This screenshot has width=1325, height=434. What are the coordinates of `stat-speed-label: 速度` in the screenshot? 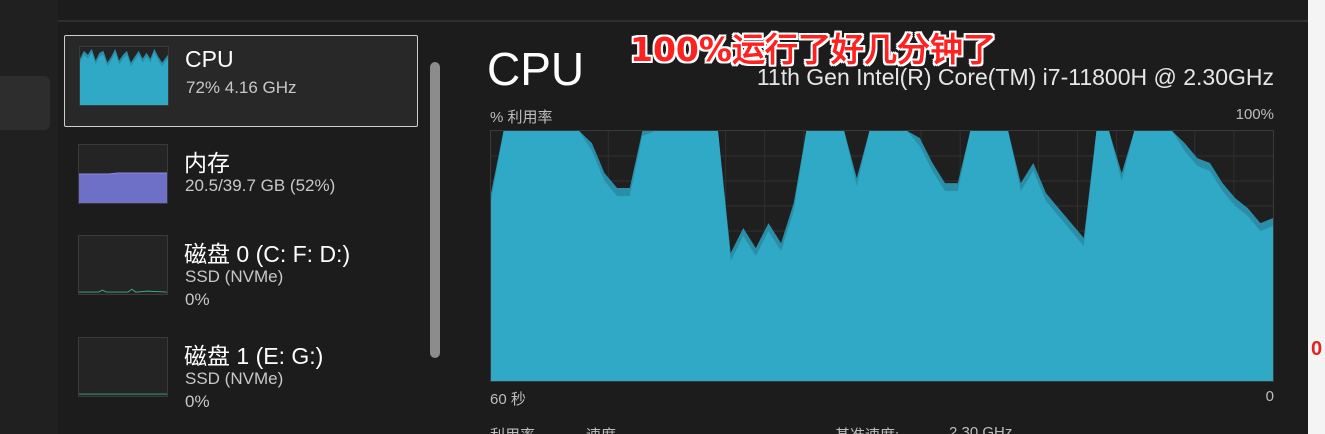 It's located at (601, 429).